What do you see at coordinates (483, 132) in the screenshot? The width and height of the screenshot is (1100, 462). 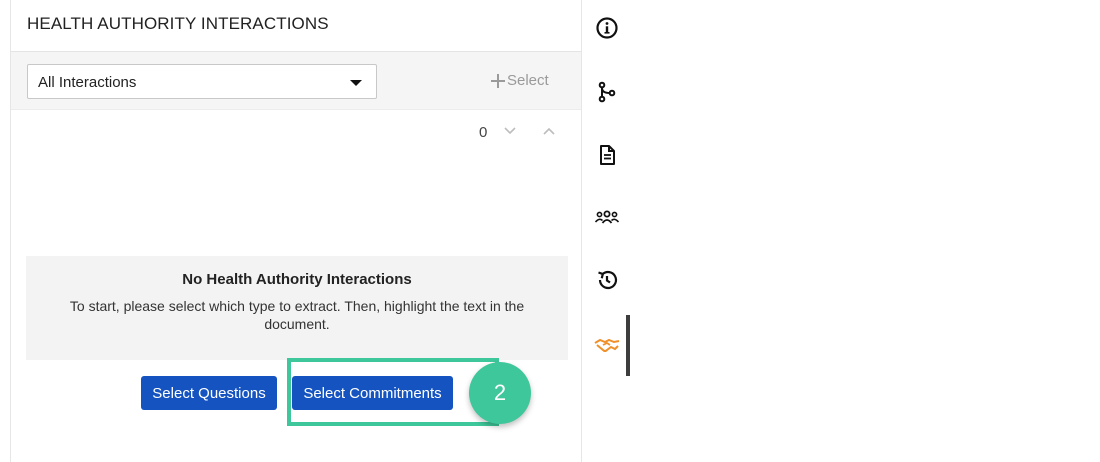 I see `result-counter: 0` at bounding box center [483, 132].